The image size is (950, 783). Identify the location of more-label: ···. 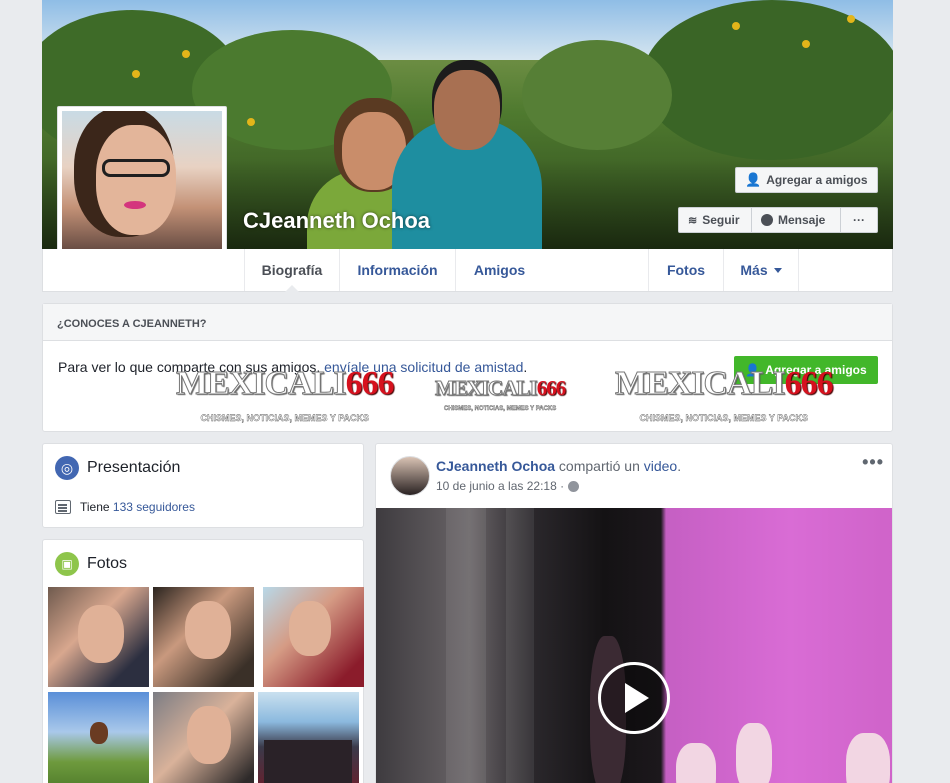
(859, 220).